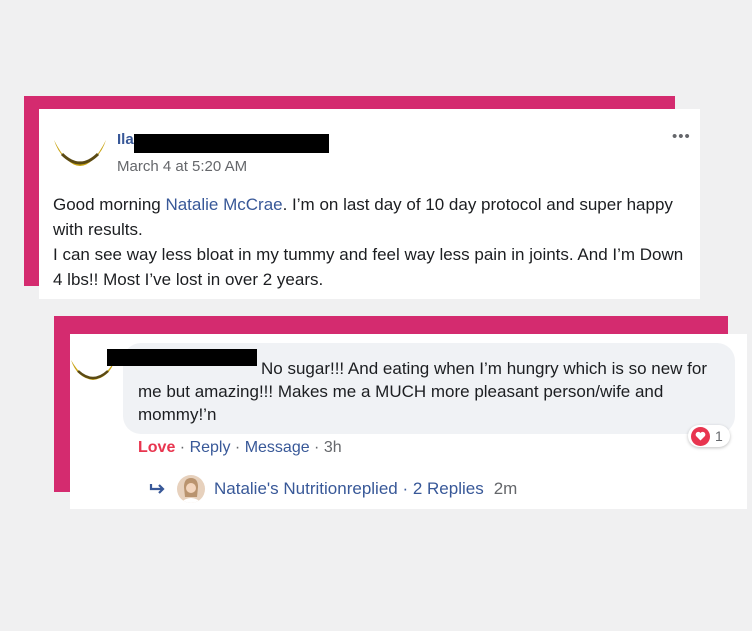  What do you see at coordinates (415, 488) in the screenshot?
I see `replies-count: replied · 2 Replies` at bounding box center [415, 488].